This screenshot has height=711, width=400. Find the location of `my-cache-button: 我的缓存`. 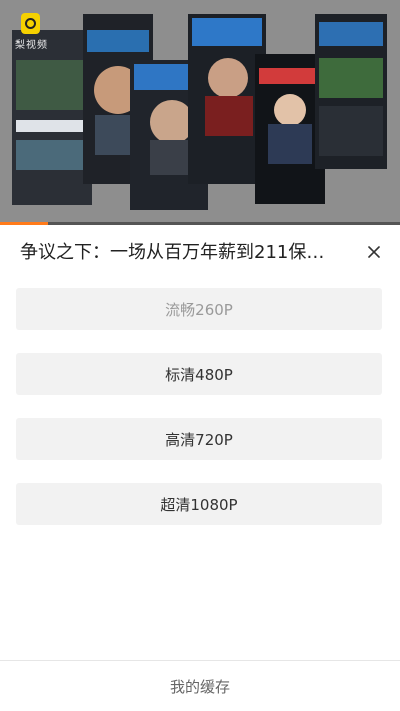

my-cache-button: 我的缓存 is located at coordinates (200, 686).